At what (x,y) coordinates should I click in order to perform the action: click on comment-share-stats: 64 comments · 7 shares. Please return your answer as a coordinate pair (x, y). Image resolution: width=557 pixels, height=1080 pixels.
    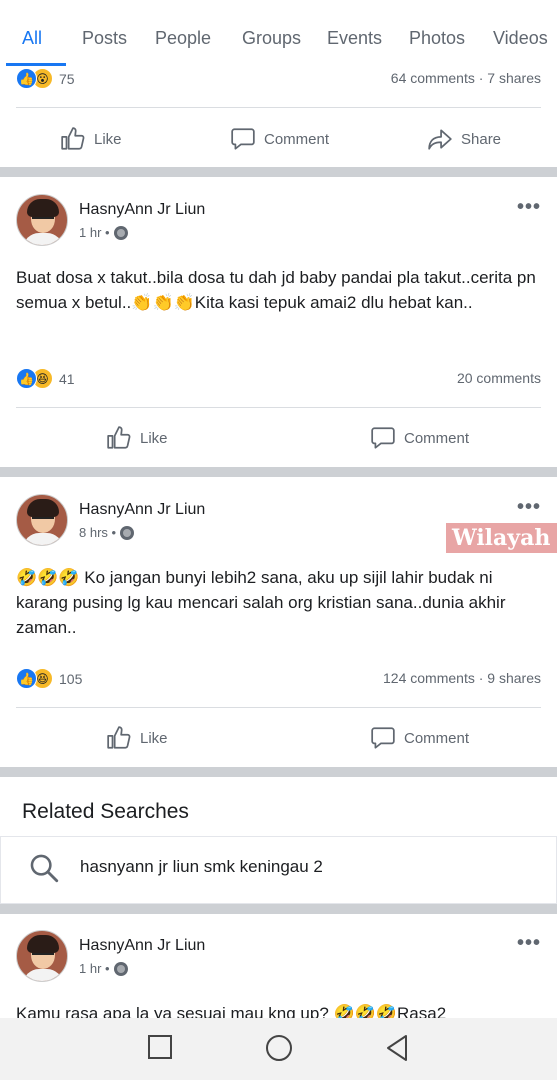
    Looking at the image, I should click on (466, 78).